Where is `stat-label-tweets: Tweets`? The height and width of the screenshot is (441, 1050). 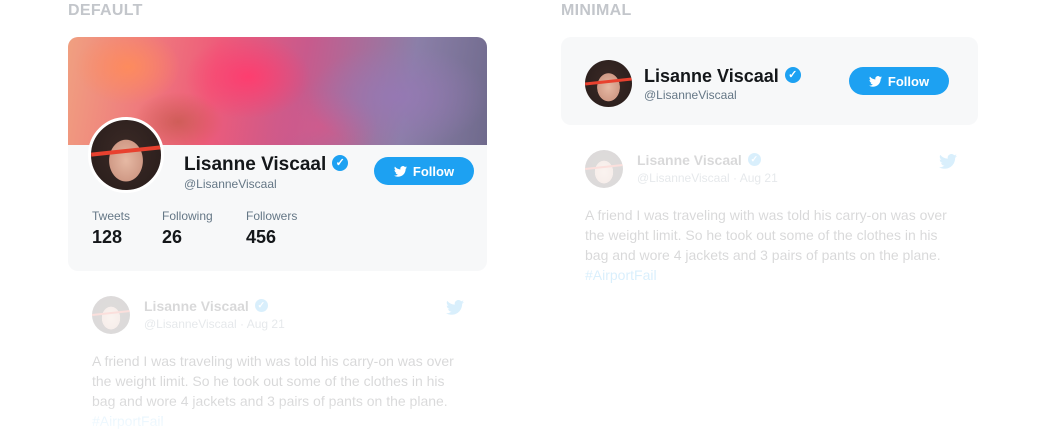 stat-label-tweets: Tweets is located at coordinates (111, 216).